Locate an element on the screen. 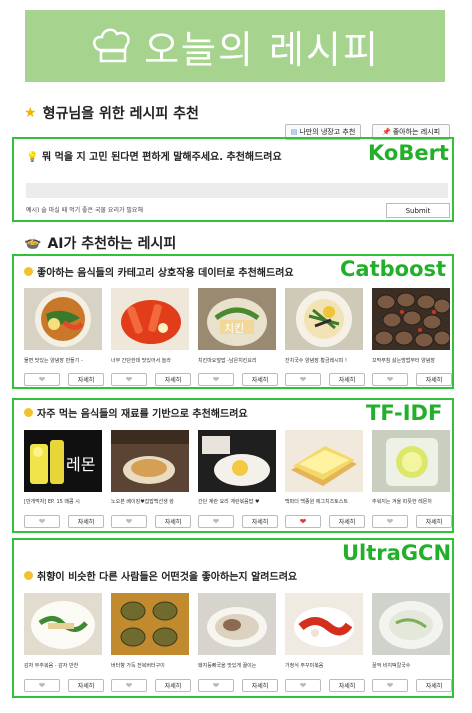 Image resolution: width=472 pixels, height=713 pixels. tfidf-title: 자주 먹는 음식들의 재료를 기반으로 추천해드려요 is located at coordinates (136, 412).